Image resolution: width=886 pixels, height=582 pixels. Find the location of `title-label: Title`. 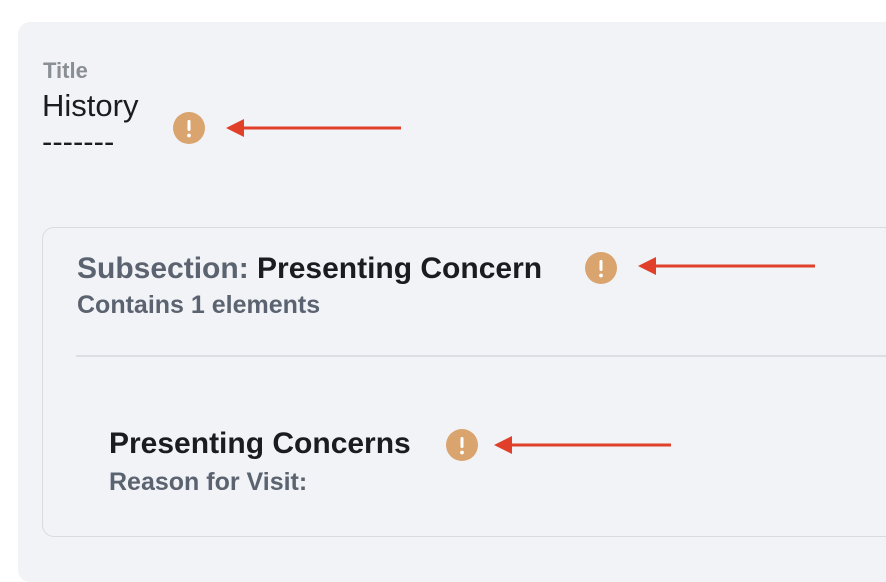

title-label: Title is located at coordinates (65, 70).